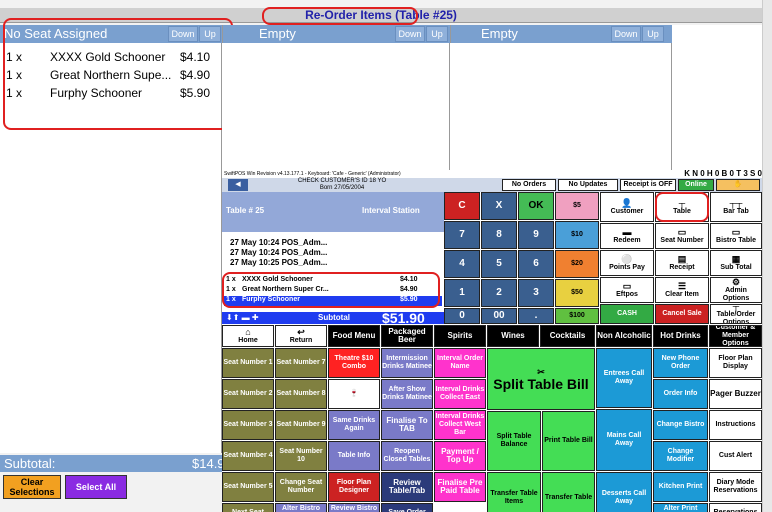 The image size is (772, 512). Describe the element at coordinates (354, 363) in the screenshot. I see `theatre-combo-button: Theatre $10 Combo` at that location.